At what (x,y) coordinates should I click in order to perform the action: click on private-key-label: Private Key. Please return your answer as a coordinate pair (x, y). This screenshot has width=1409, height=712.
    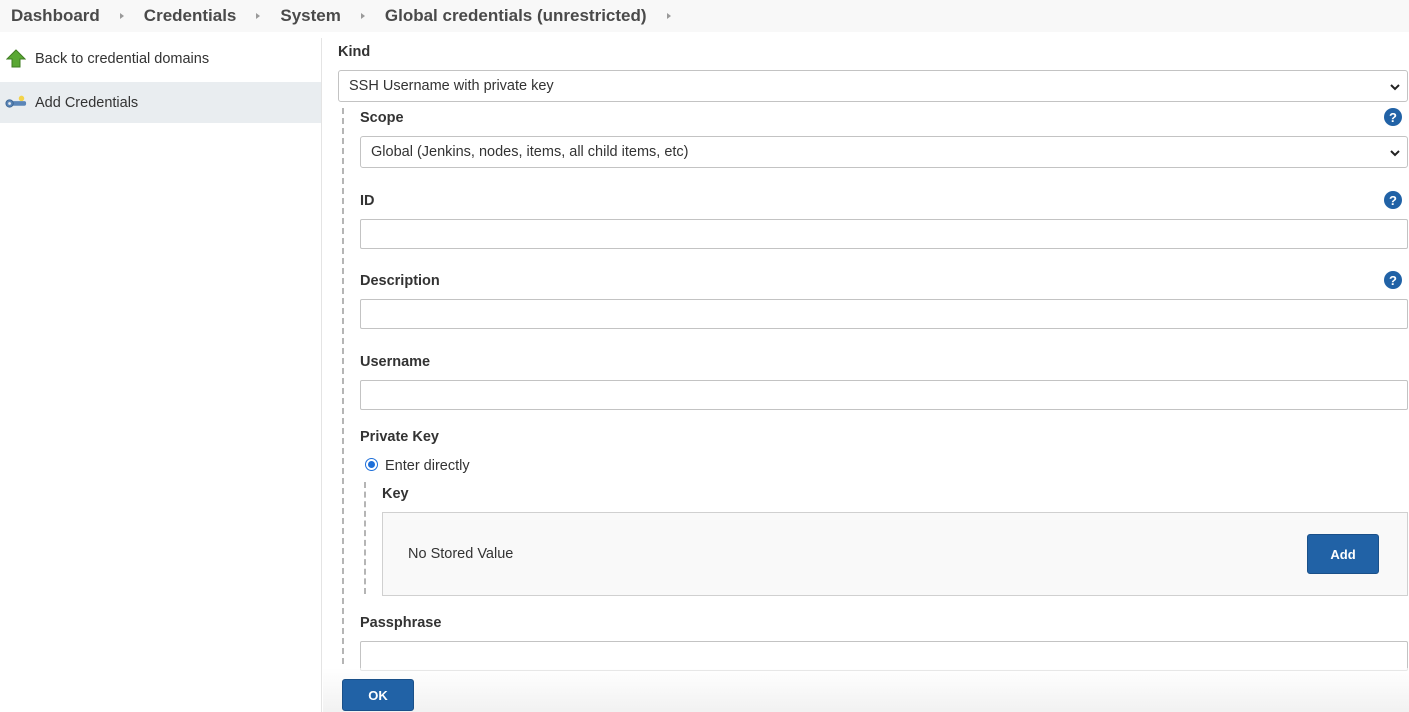
    Looking at the image, I should click on (399, 437).